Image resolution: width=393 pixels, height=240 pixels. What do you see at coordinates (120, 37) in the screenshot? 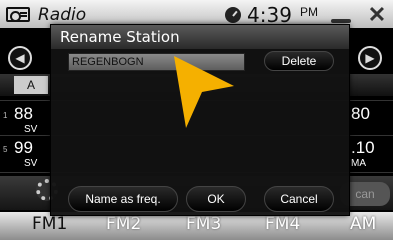
I see `dialog-title: Rename Station` at bounding box center [120, 37].